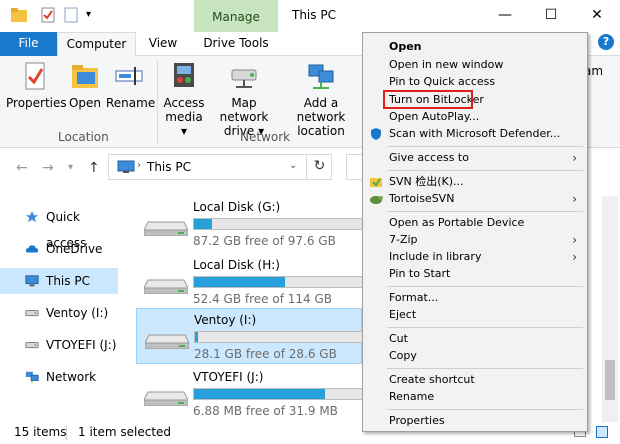  Describe the element at coordinates (475, 380) in the screenshot. I see `menu-item-create-shortcut: Create shortcut` at that location.